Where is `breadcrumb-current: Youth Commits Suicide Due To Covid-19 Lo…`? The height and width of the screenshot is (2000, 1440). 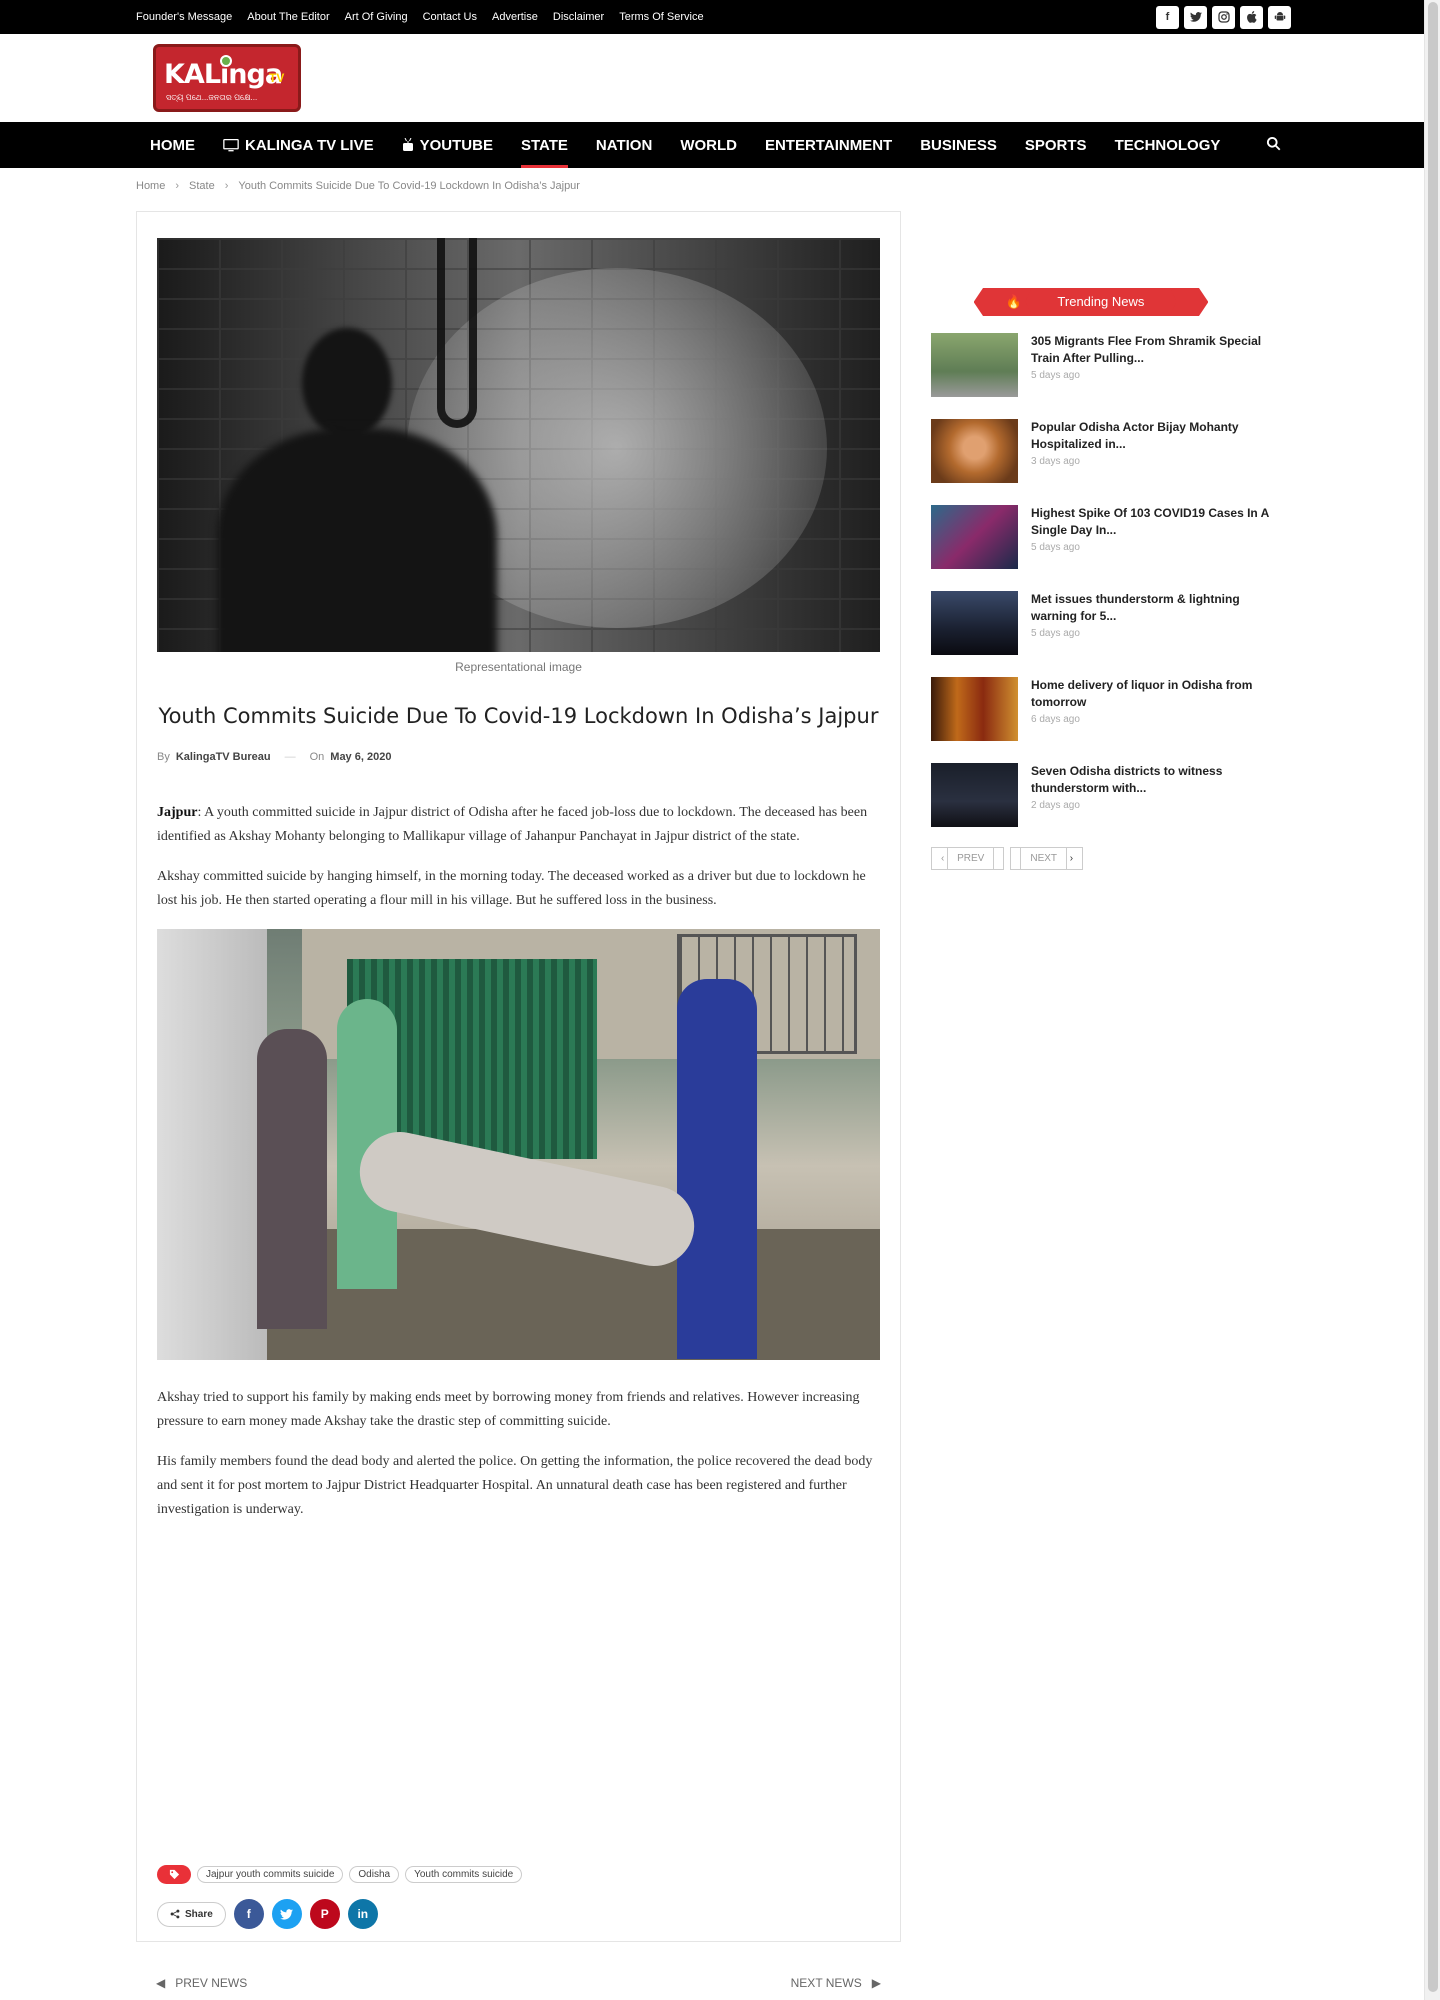
breadcrumb-current: Youth Commits Suicide Due To Covid-19 Lo… is located at coordinates (409, 186).